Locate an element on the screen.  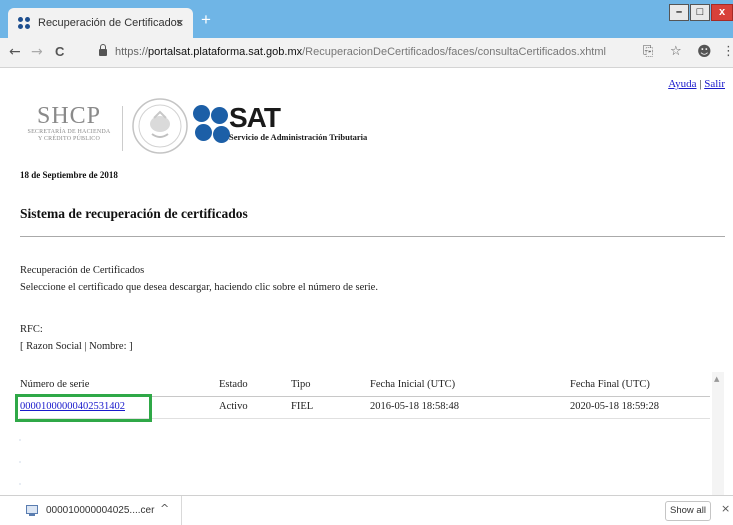
lock-icon is located at coordinates (103, 50).